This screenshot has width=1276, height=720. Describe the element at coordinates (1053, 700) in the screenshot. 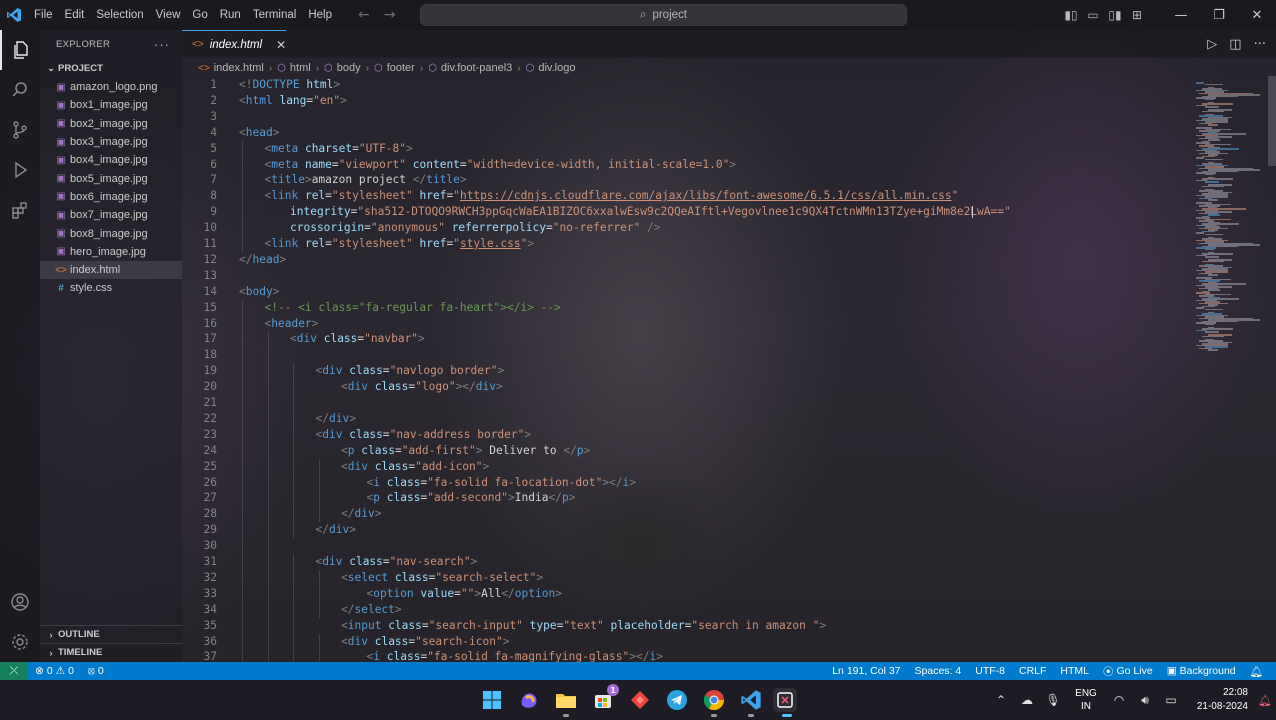

I see `microphone-icon: 🎙︎` at that location.